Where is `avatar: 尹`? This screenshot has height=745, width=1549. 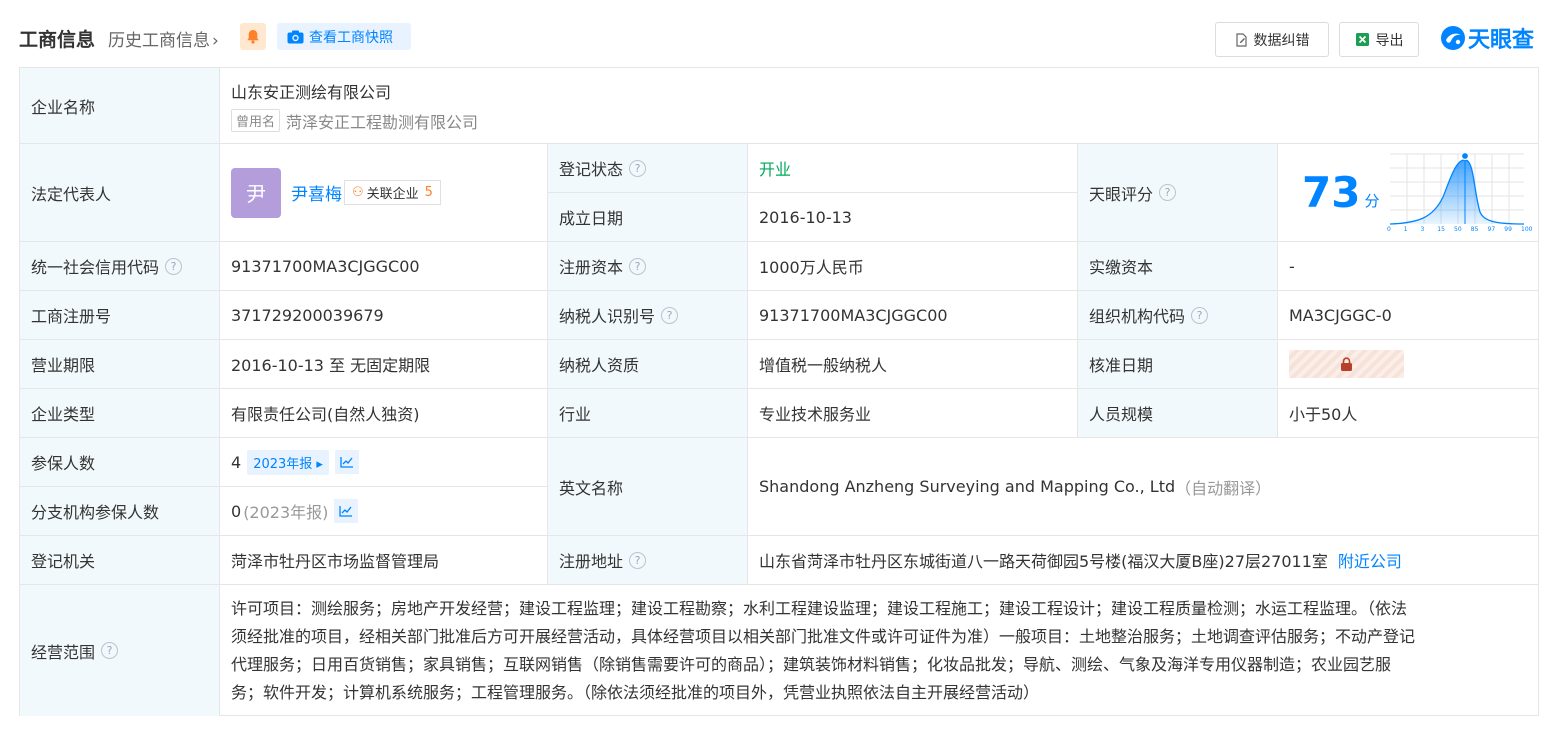 avatar: 尹 is located at coordinates (256, 192).